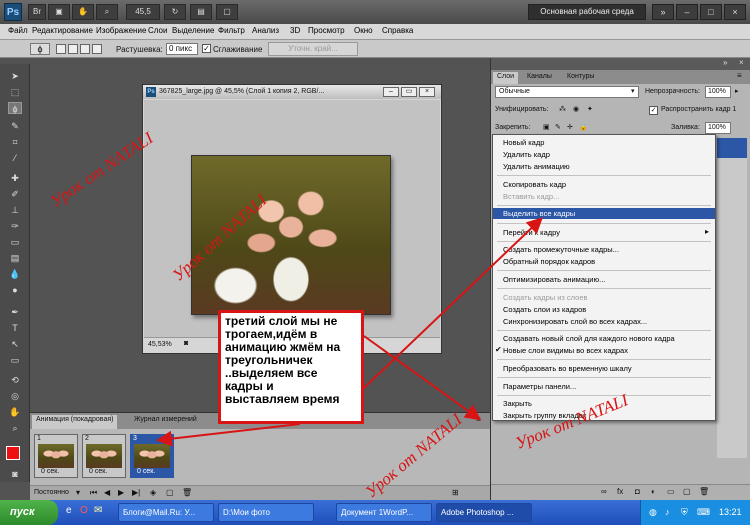  I want to click on 3d-rotate-tool-icon: ⟲, so click(15, 380).